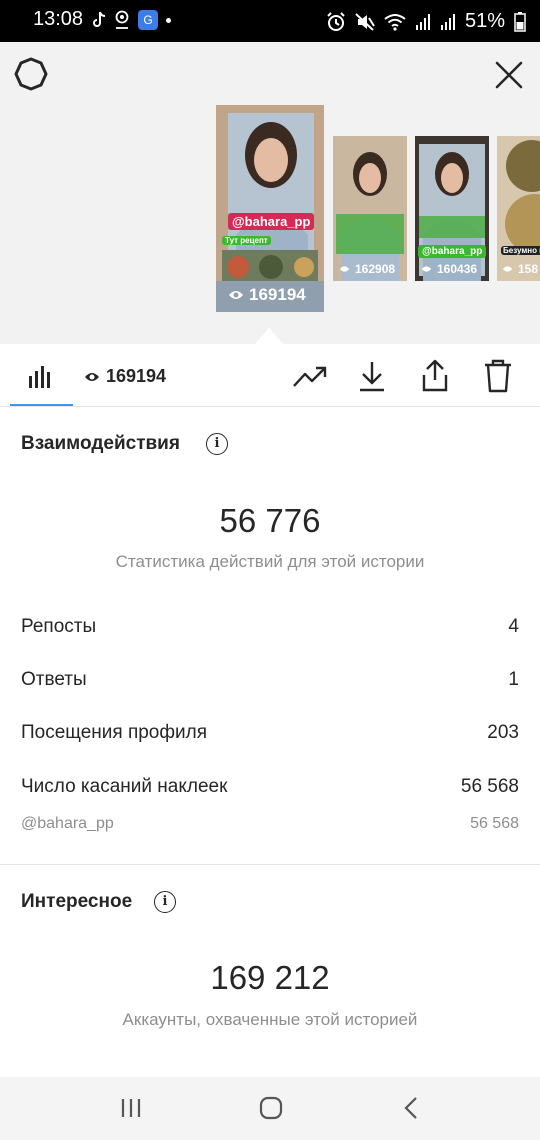 This screenshot has height=1140, width=540. I want to click on discovery-title: Интересное, so click(77, 901).